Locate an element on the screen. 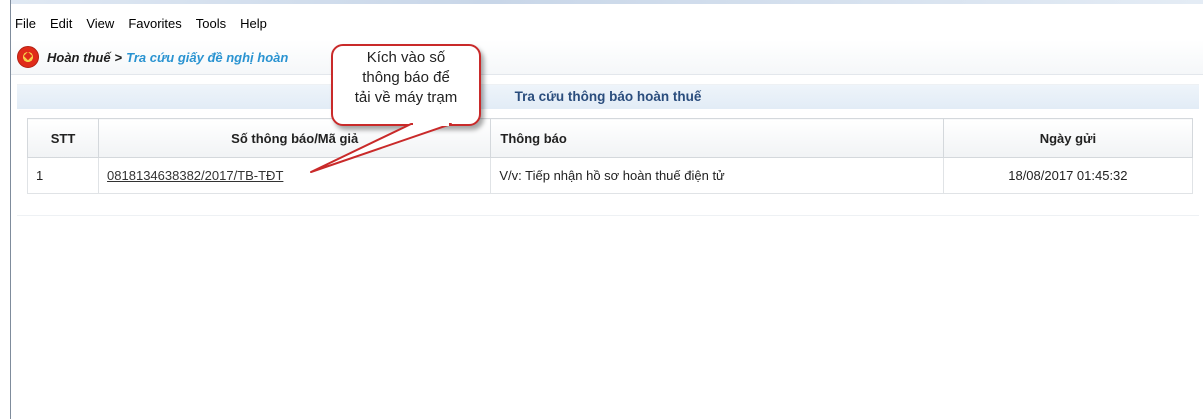  breadcrumb-root: Hoàn thuế is located at coordinates (79, 57).